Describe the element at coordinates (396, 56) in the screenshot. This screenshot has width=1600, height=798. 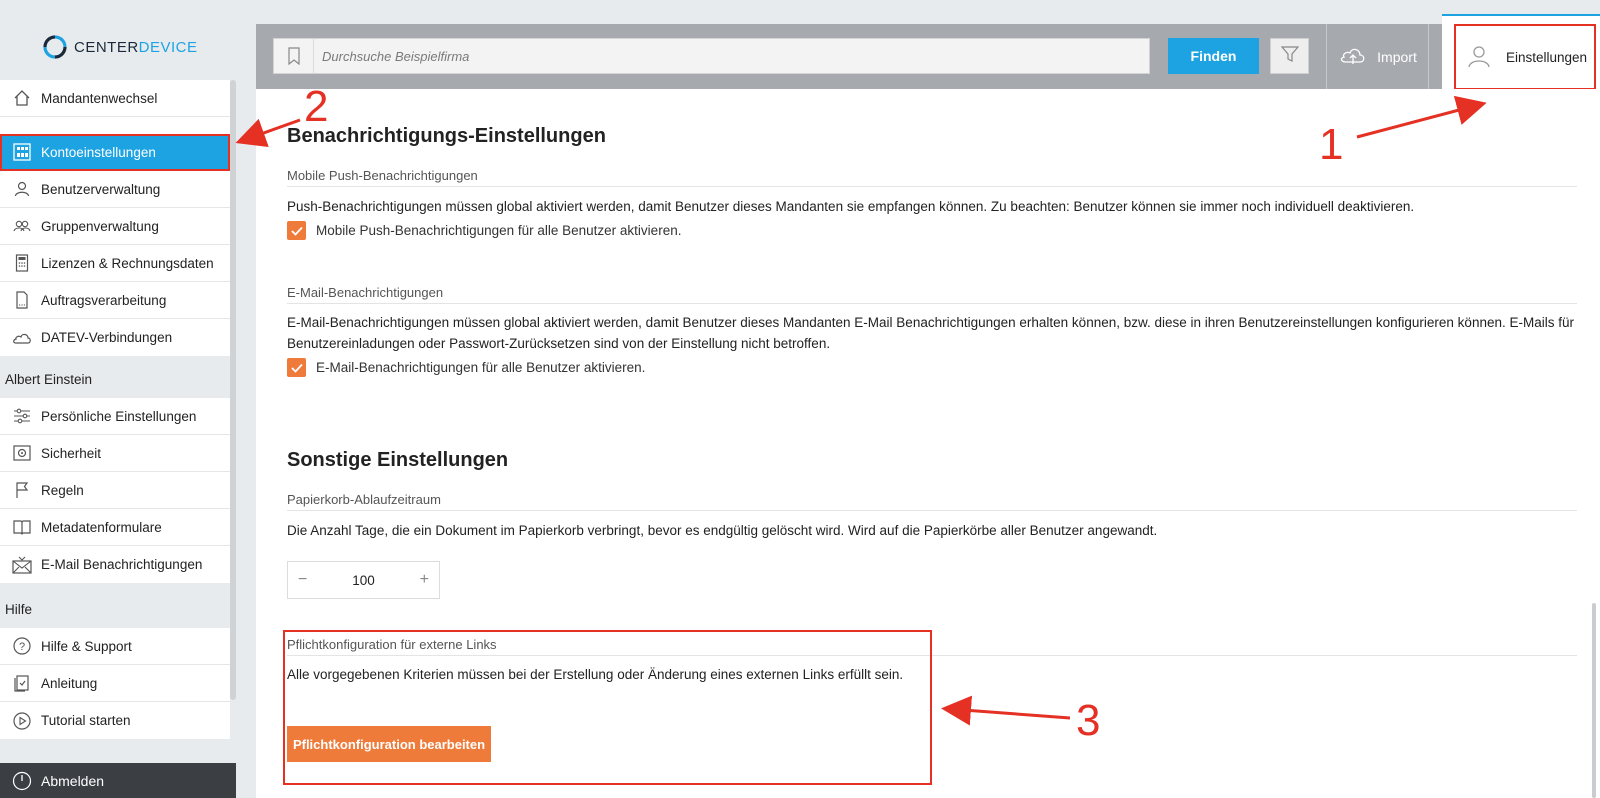
I see `search-placeholder: Durchsuche Beispielfirma` at that location.